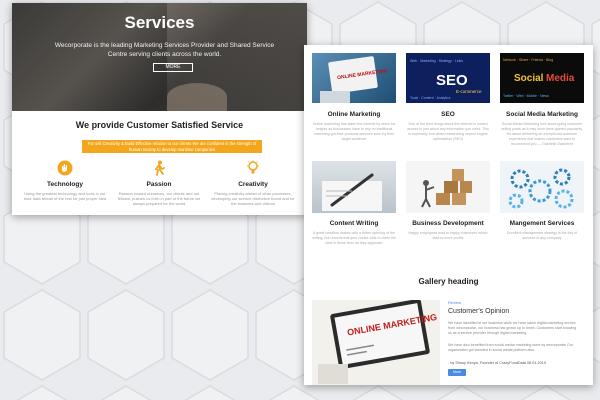 The height and width of the screenshot is (400, 600). Describe the element at coordinates (452, 80) in the screenshot. I see `seo-text: SEO` at that location.